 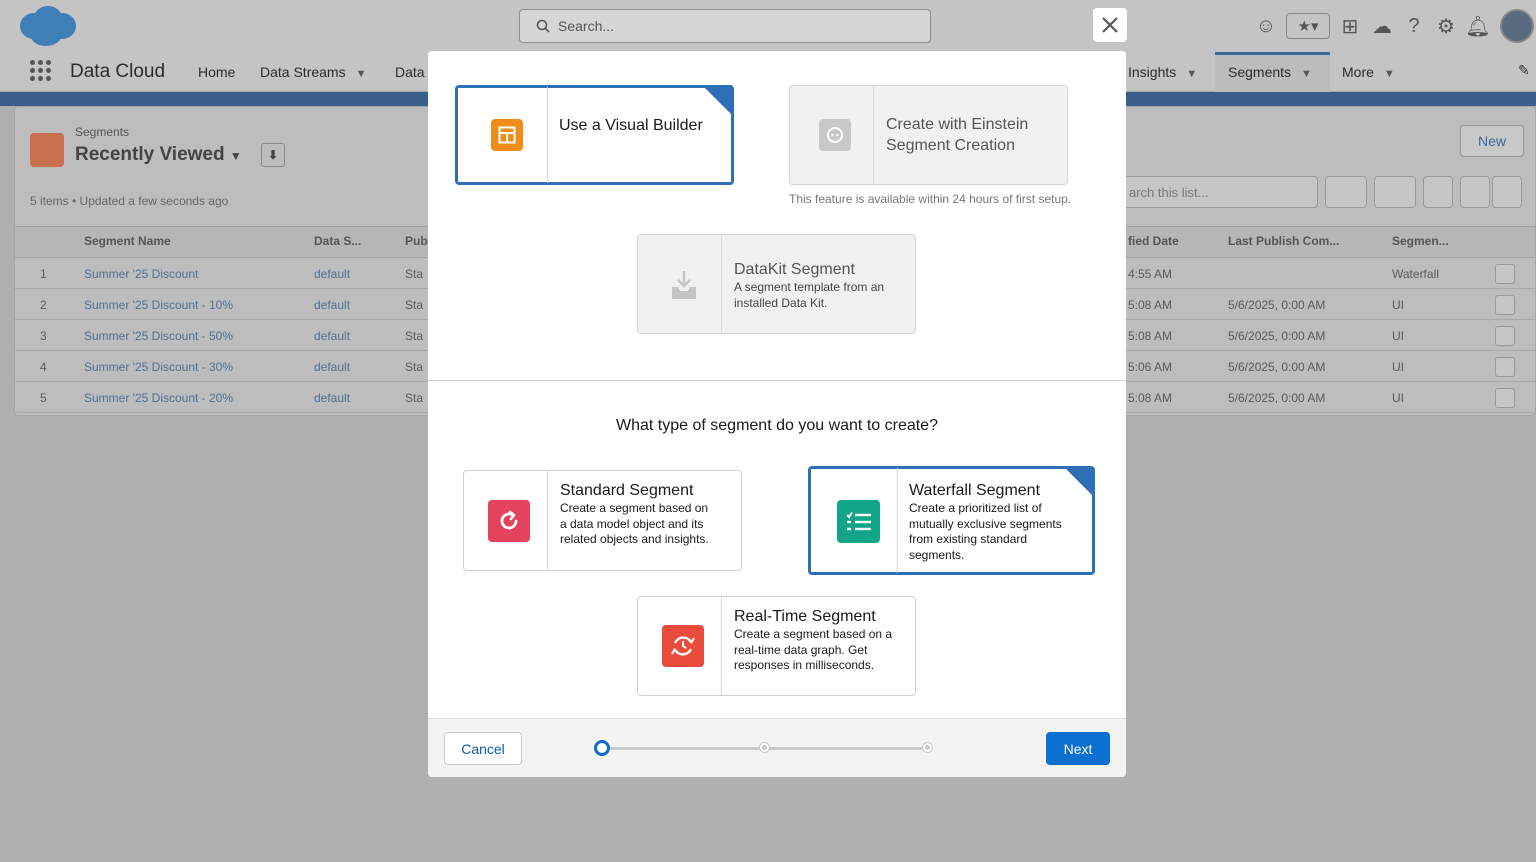 I want to click on nav-item-home: Home, so click(x=216, y=72).